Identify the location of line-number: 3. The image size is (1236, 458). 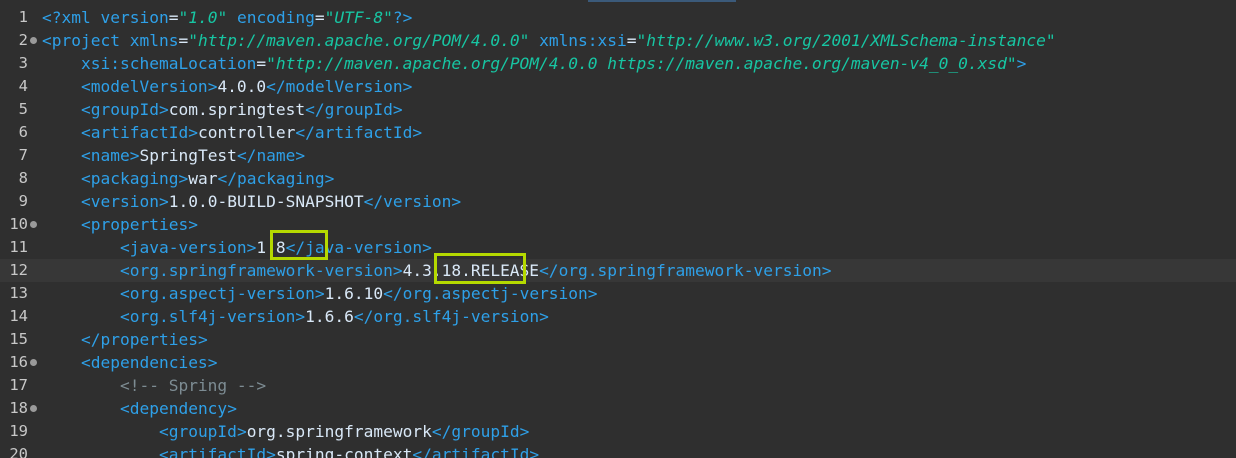
(23, 63).